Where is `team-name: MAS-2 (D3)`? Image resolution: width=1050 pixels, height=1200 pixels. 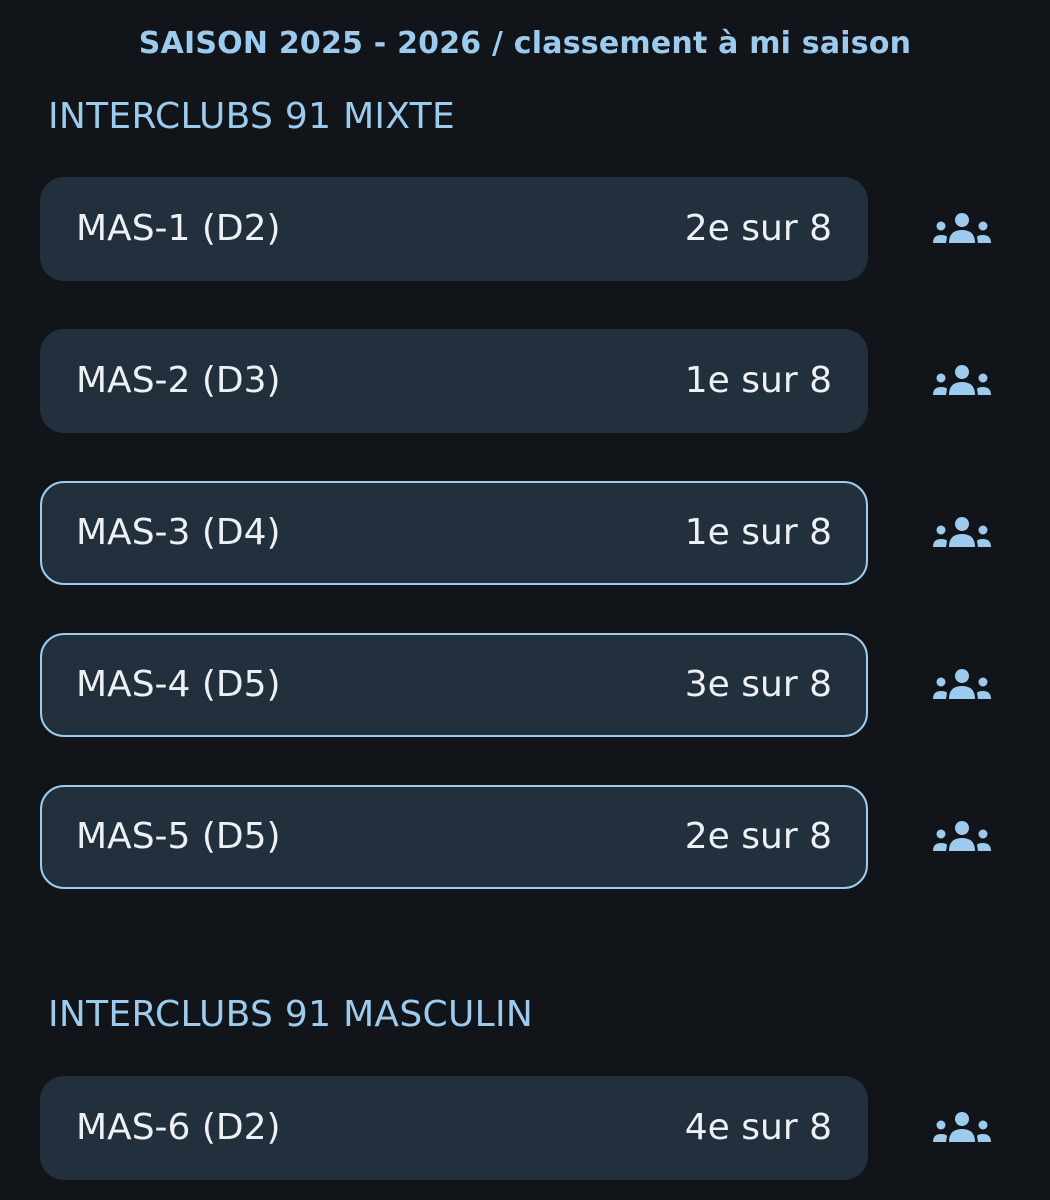 team-name: MAS-2 (D3) is located at coordinates (178, 380).